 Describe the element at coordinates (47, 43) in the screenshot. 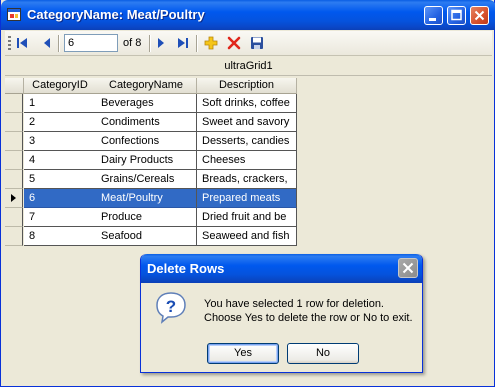

I see `move-previous-icon` at that location.